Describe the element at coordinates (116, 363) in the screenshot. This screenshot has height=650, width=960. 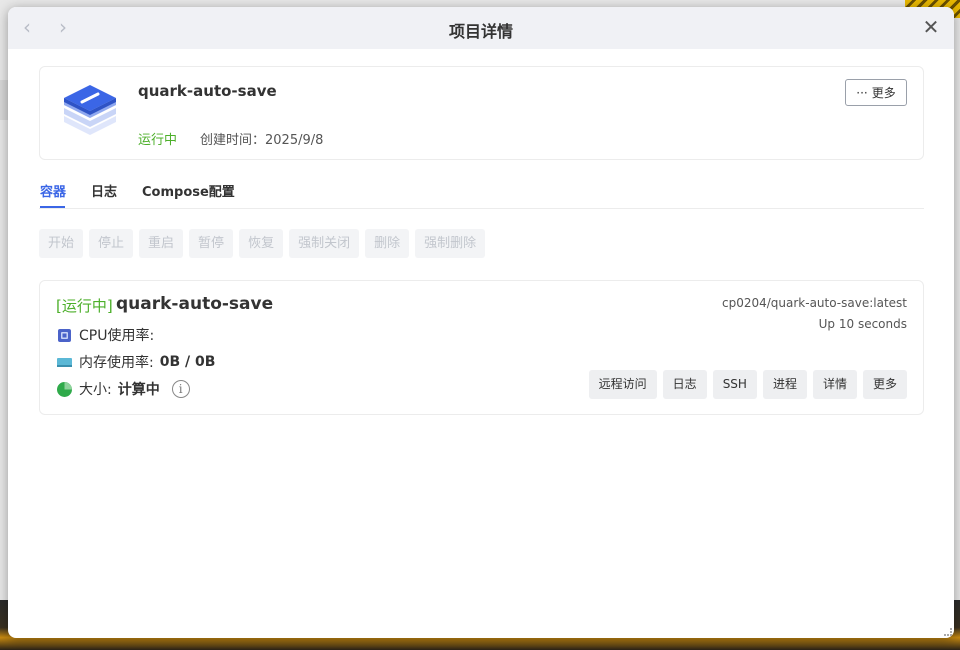
I see `memory-label: 内存使用率:` at that location.